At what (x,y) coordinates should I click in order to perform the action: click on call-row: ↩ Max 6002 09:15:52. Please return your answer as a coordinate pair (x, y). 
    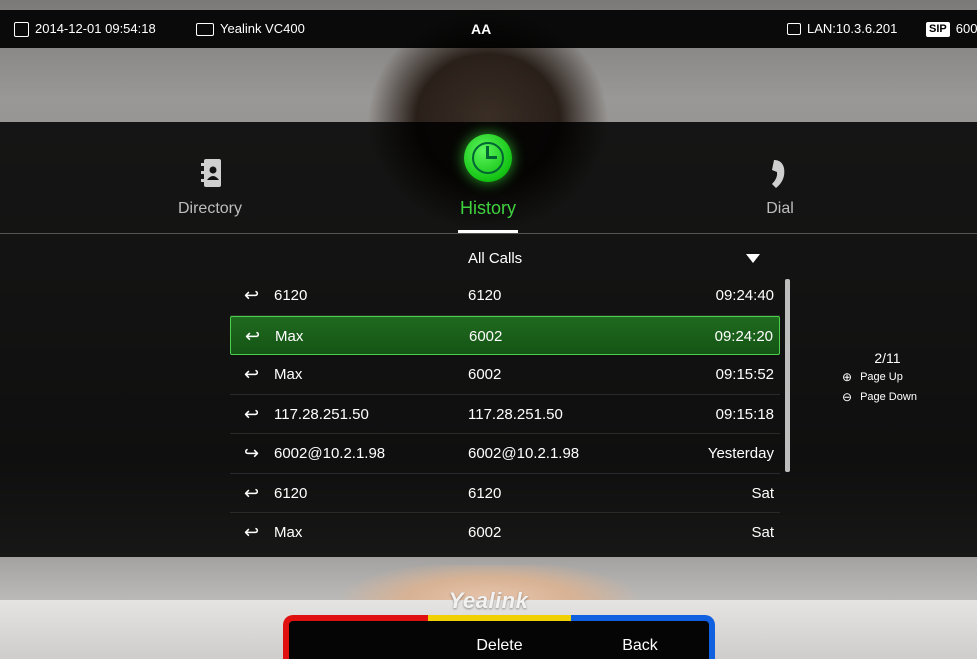
    Looking at the image, I should click on (505, 375).